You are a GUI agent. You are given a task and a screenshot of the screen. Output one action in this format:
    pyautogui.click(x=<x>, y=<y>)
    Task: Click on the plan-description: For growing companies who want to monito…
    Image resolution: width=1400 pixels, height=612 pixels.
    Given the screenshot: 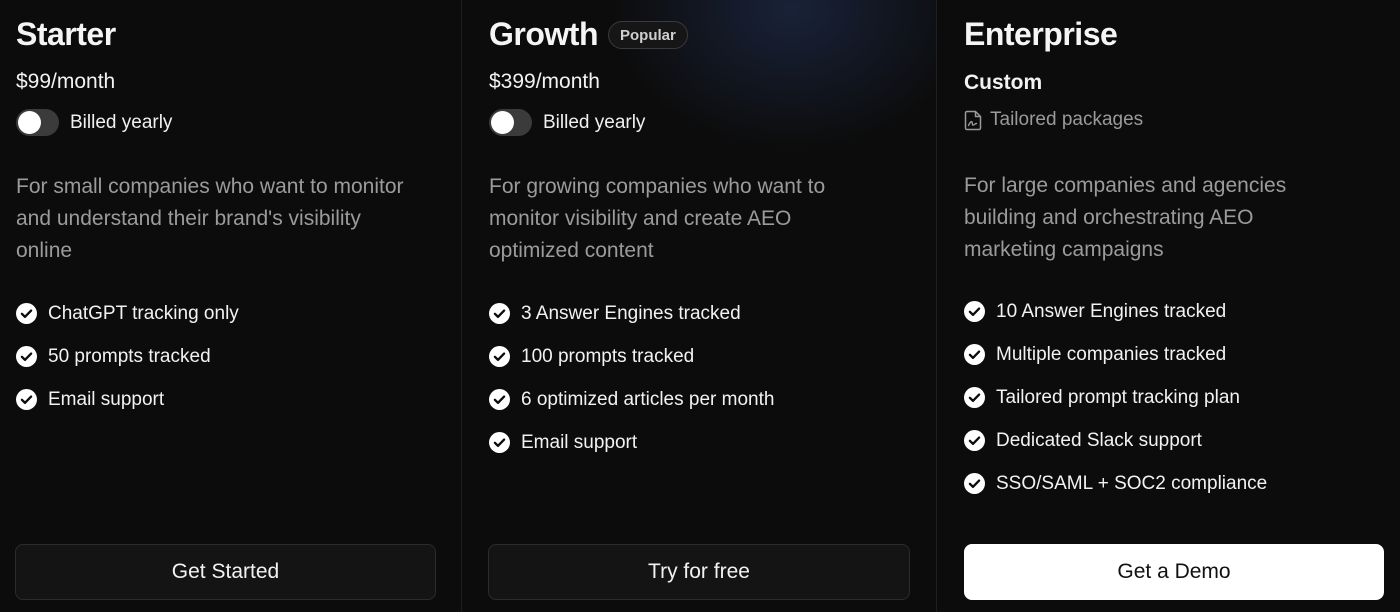 What is the action you would take?
    pyautogui.click(x=657, y=218)
    